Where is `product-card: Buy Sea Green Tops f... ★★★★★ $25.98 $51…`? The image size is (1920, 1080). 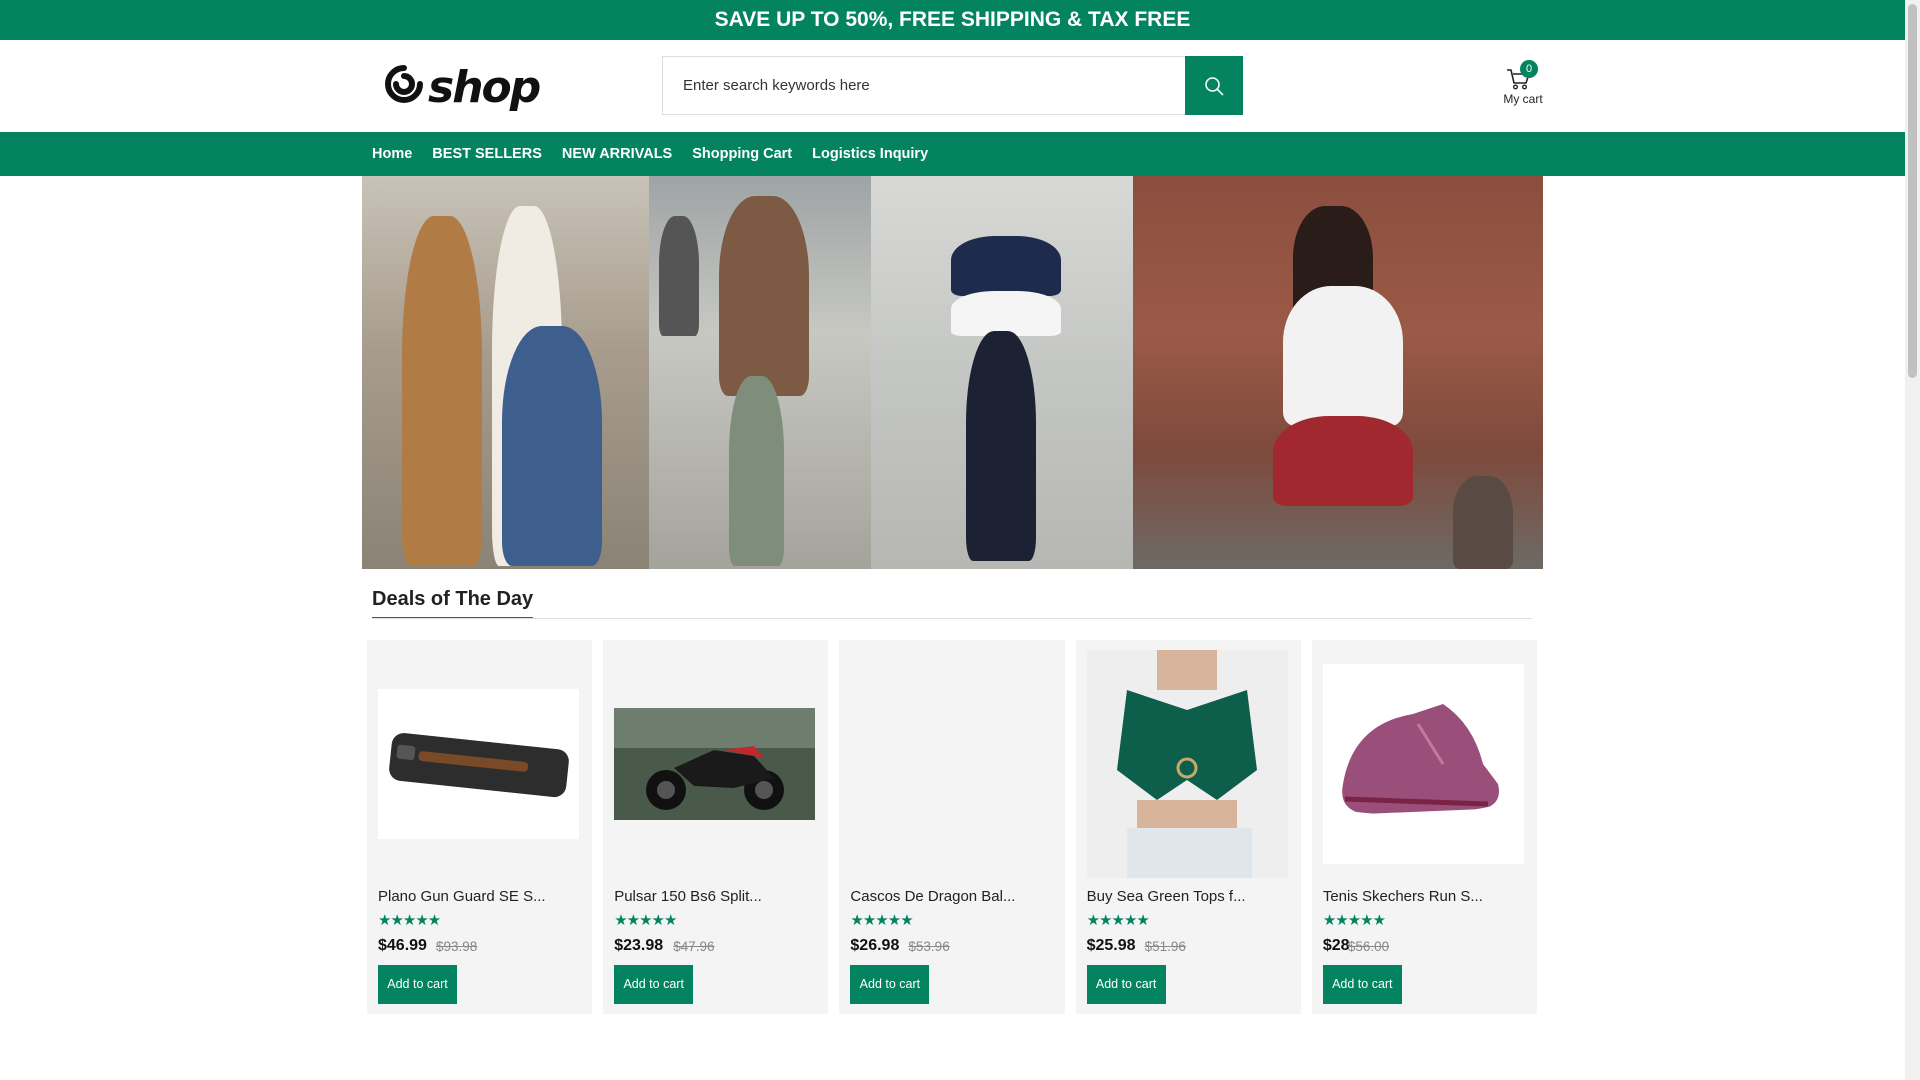
product-card: Buy Sea Green Tops f... ★★★★★ $25.98 $51… is located at coordinates (1188, 827).